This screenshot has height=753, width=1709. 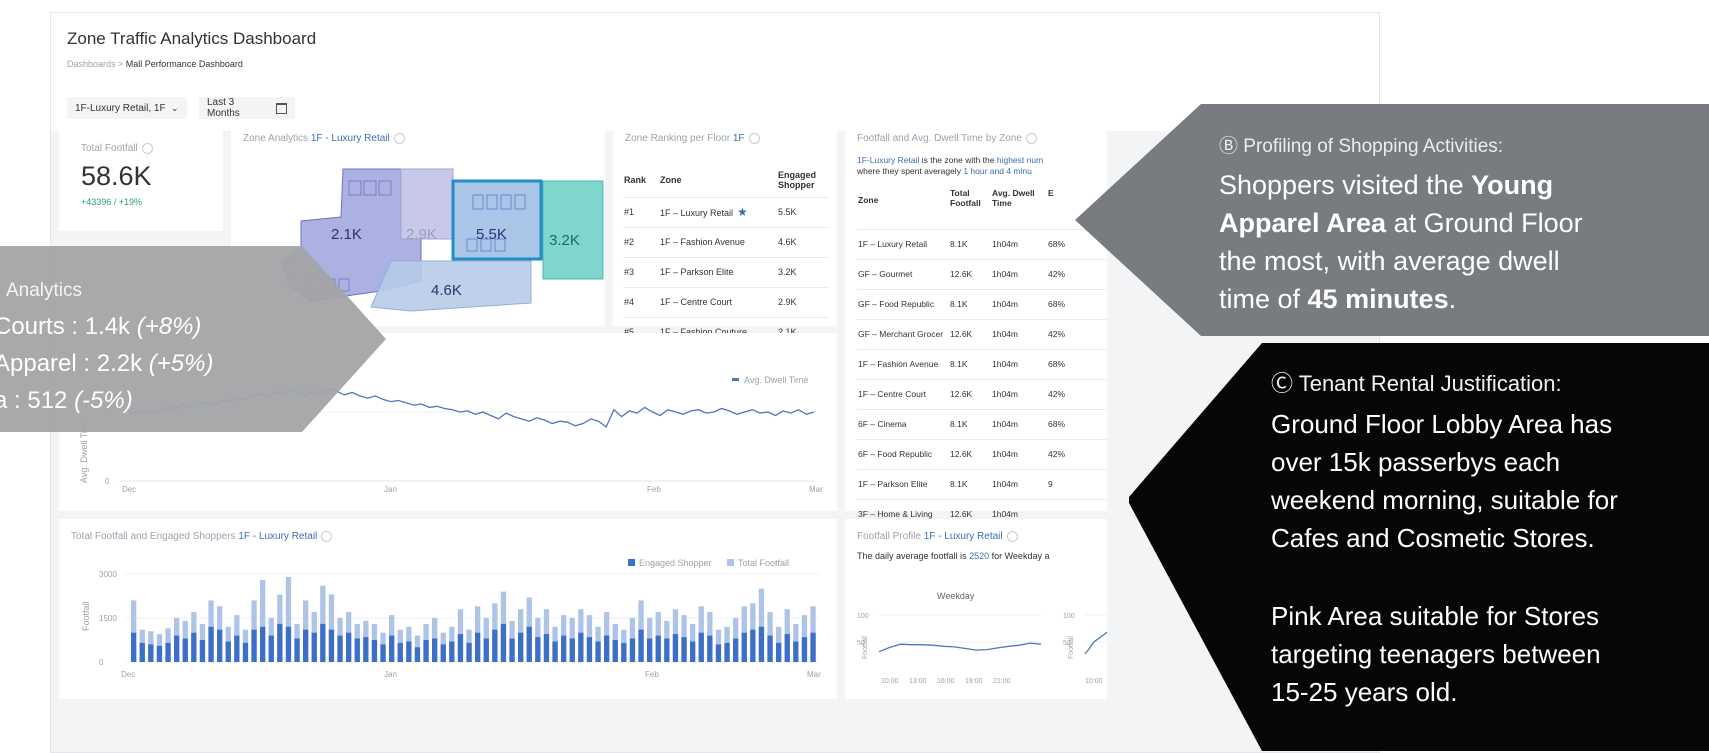 I want to click on table-row: 6F – Food Republic 12.6K 1h04m 42%, so click(x=982, y=453).